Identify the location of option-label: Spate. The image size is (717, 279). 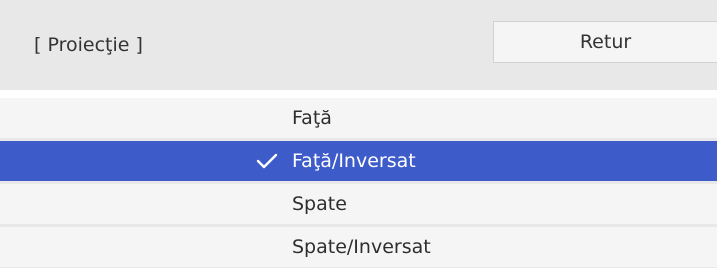
(319, 204).